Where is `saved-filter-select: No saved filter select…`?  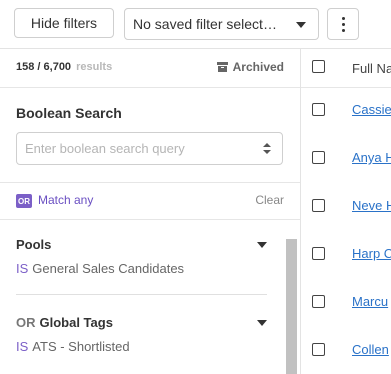
saved-filter-select: No saved filter select… is located at coordinates (221, 24).